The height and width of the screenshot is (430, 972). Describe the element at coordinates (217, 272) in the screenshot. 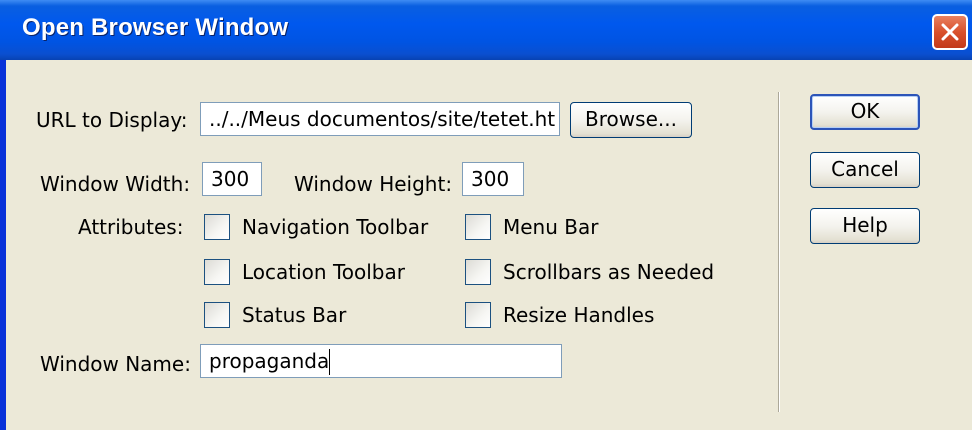

I see `location-toolbar-checkbox` at that location.